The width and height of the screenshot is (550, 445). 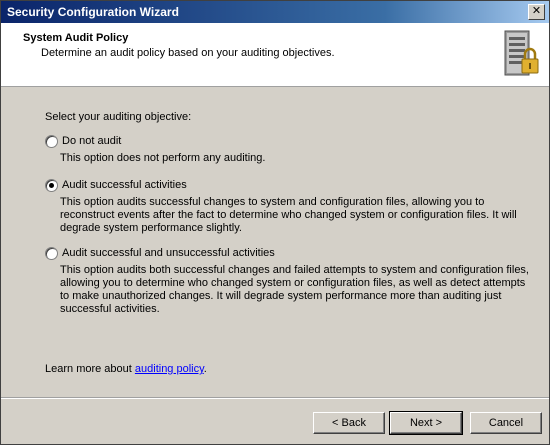 I want to click on radio-audit-successful, so click(x=51, y=185).